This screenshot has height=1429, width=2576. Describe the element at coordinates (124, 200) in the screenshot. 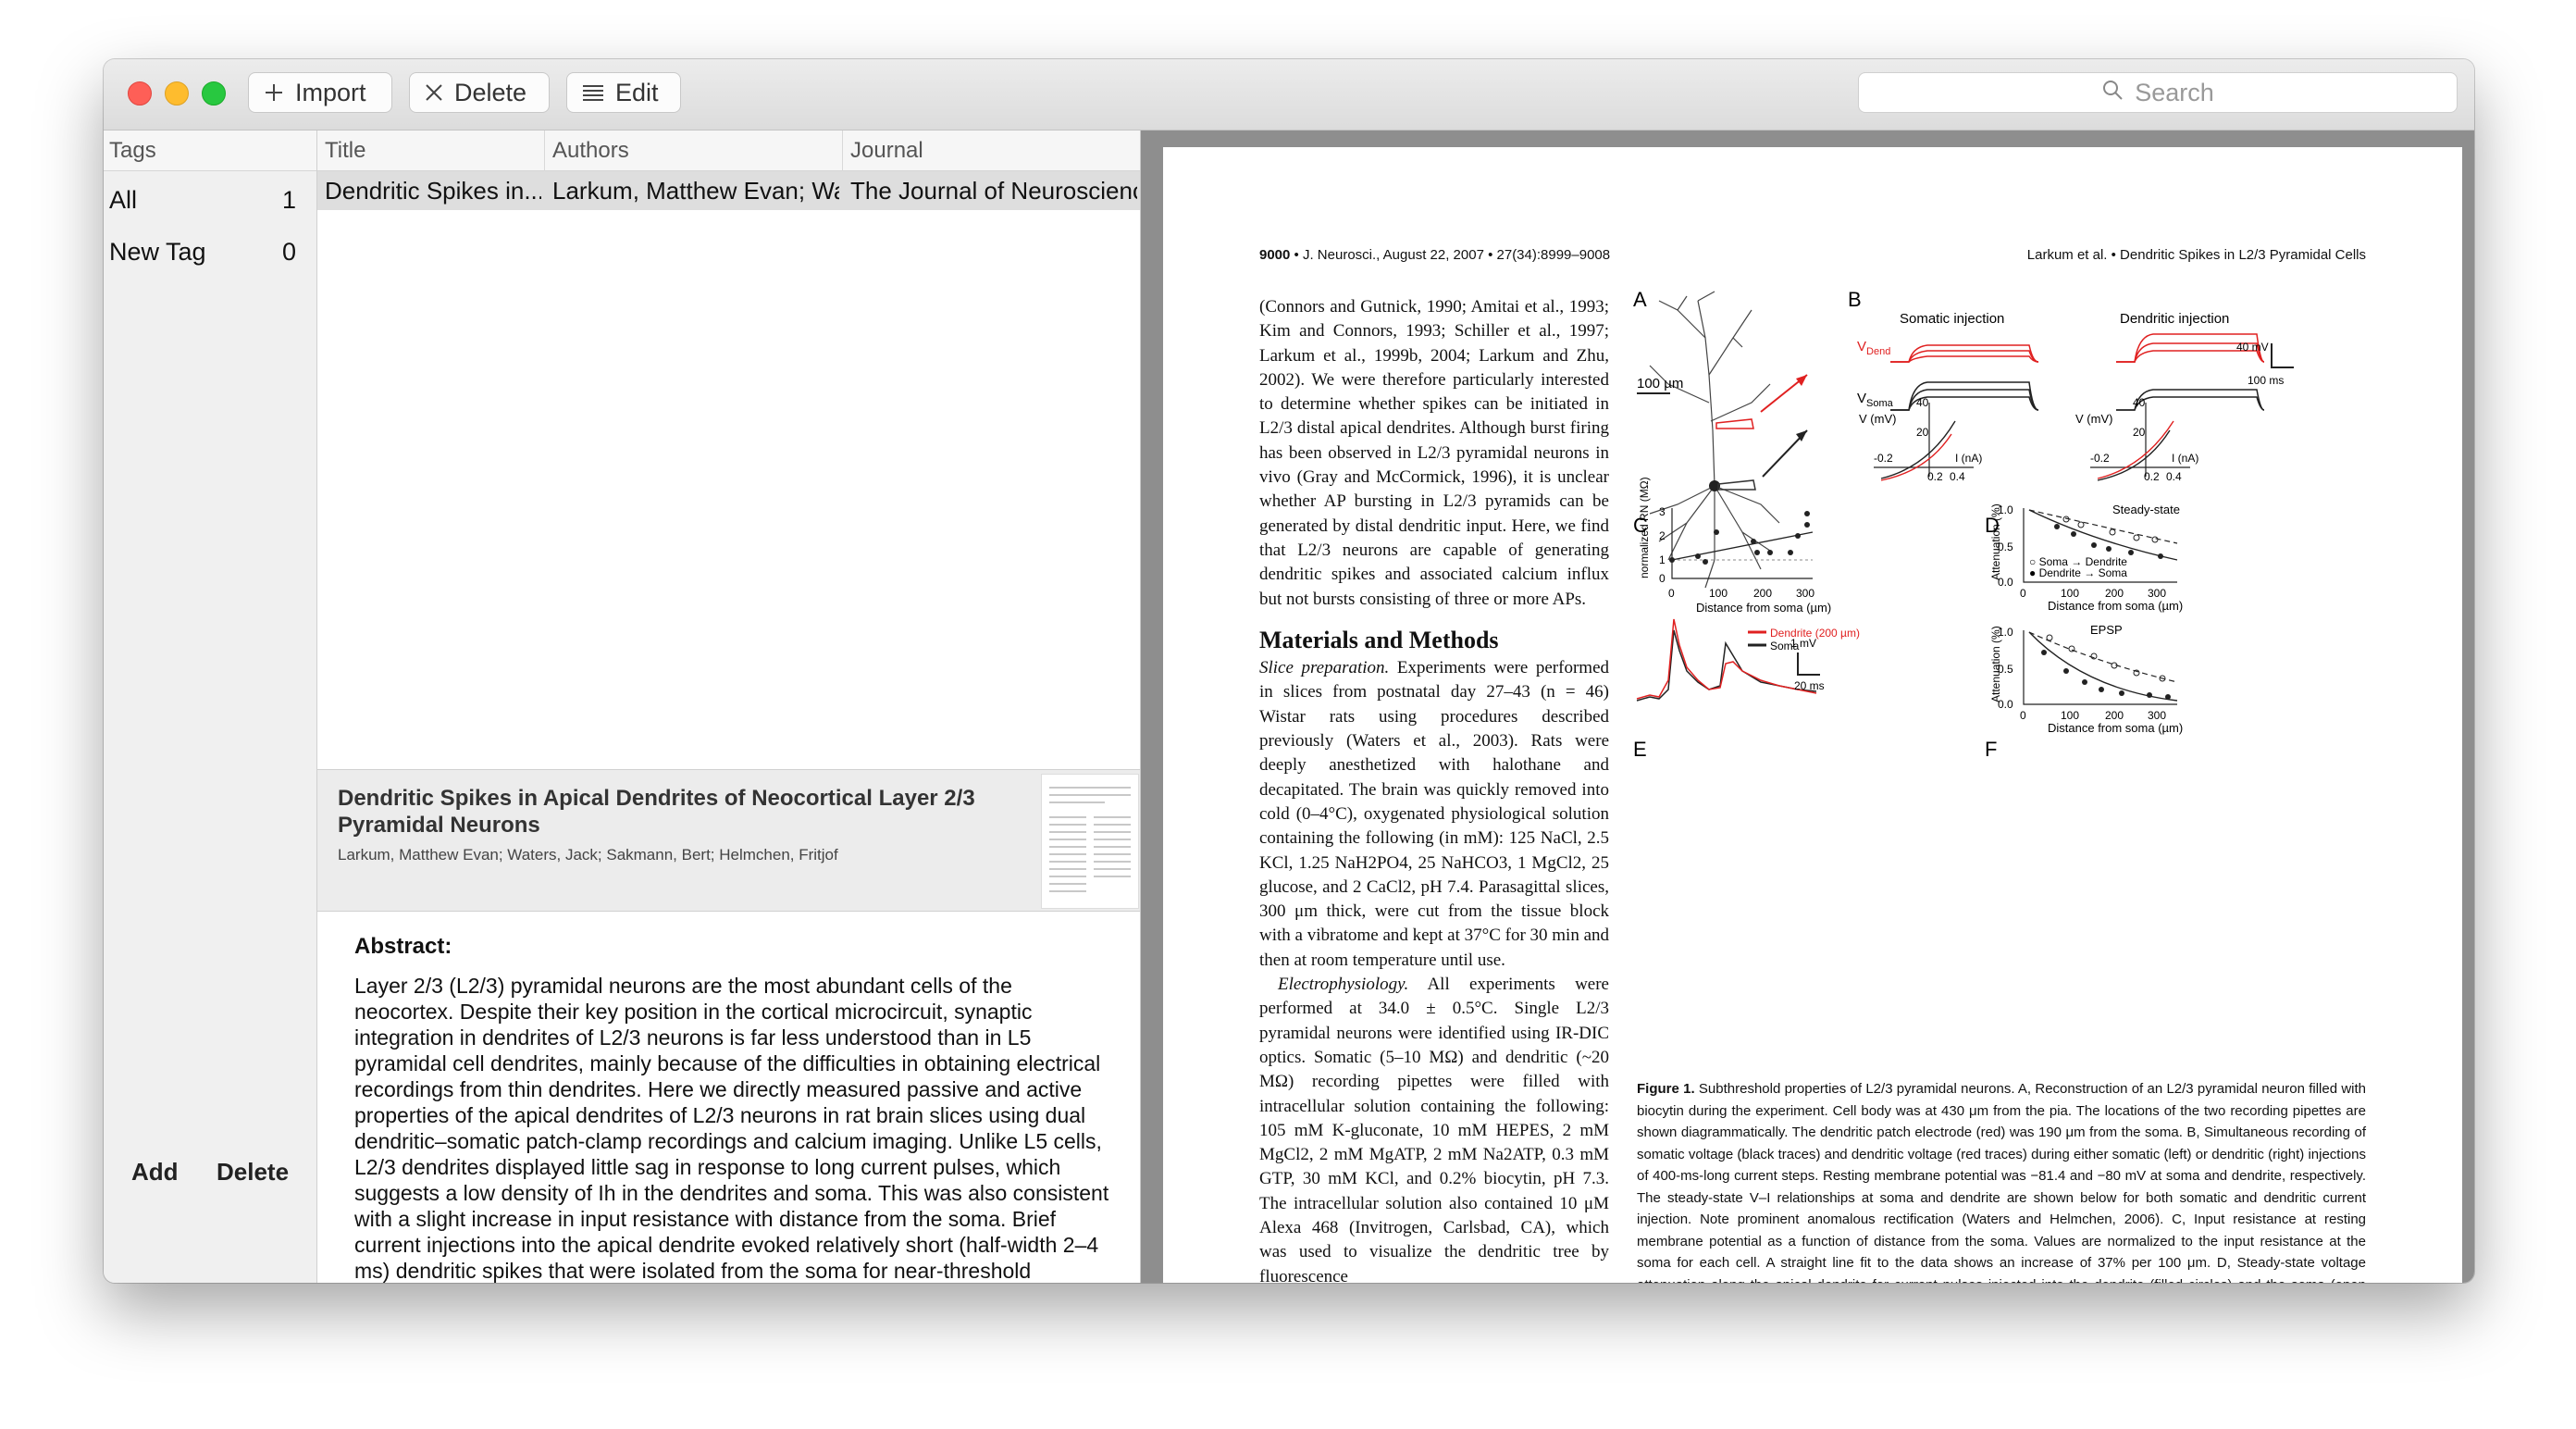

I see `tag-label: All` at that location.